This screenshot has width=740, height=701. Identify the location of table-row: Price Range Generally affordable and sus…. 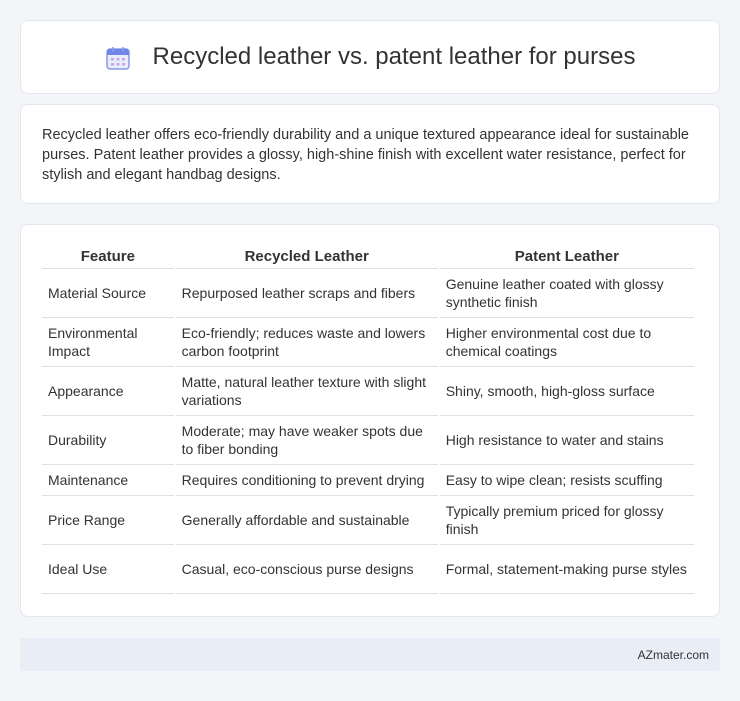
(368, 520).